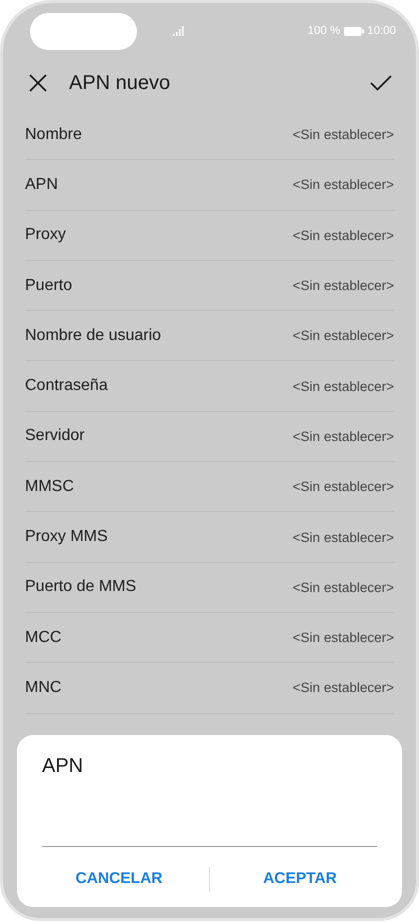 This screenshot has width=419, height=922. I want to click on screen-title: APN nuevo, so click(119, 83).